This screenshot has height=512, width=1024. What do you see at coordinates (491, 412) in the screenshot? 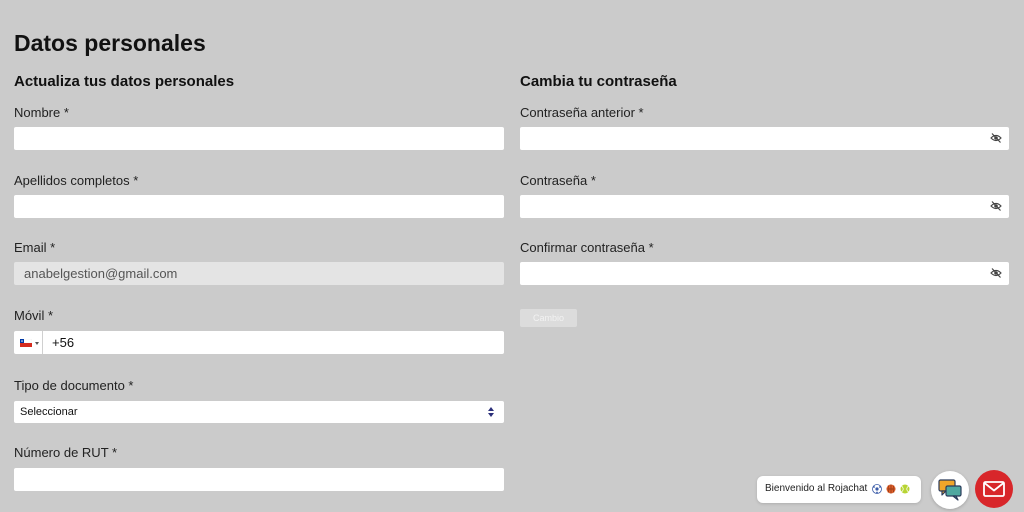
I see `select-arrows-icon` at bounding box center [491, 412].